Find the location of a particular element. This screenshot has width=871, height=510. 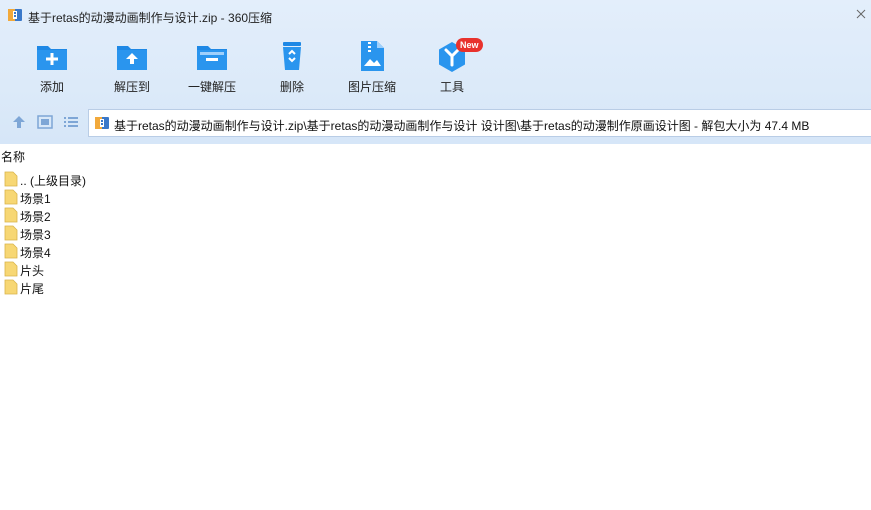

up-arrow-icon is located at coordinates (19, 122).